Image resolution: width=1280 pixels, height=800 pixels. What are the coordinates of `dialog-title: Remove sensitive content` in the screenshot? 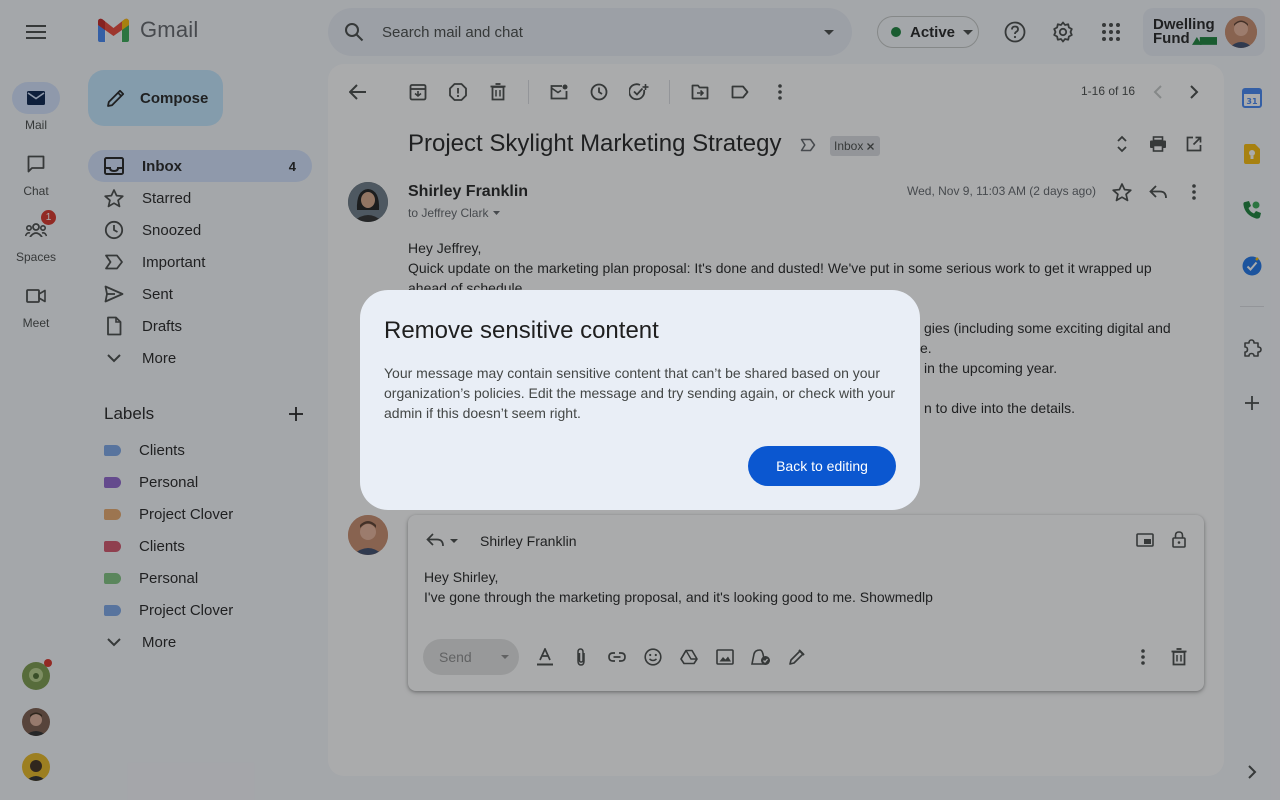 It's located at (521, 330).